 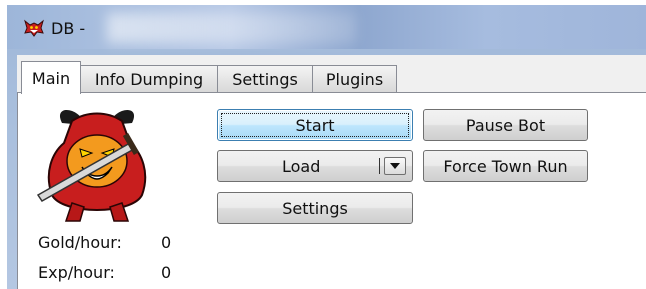 I want to click on pause-bot-button: Pause Bot, so click(x=505, y=125).